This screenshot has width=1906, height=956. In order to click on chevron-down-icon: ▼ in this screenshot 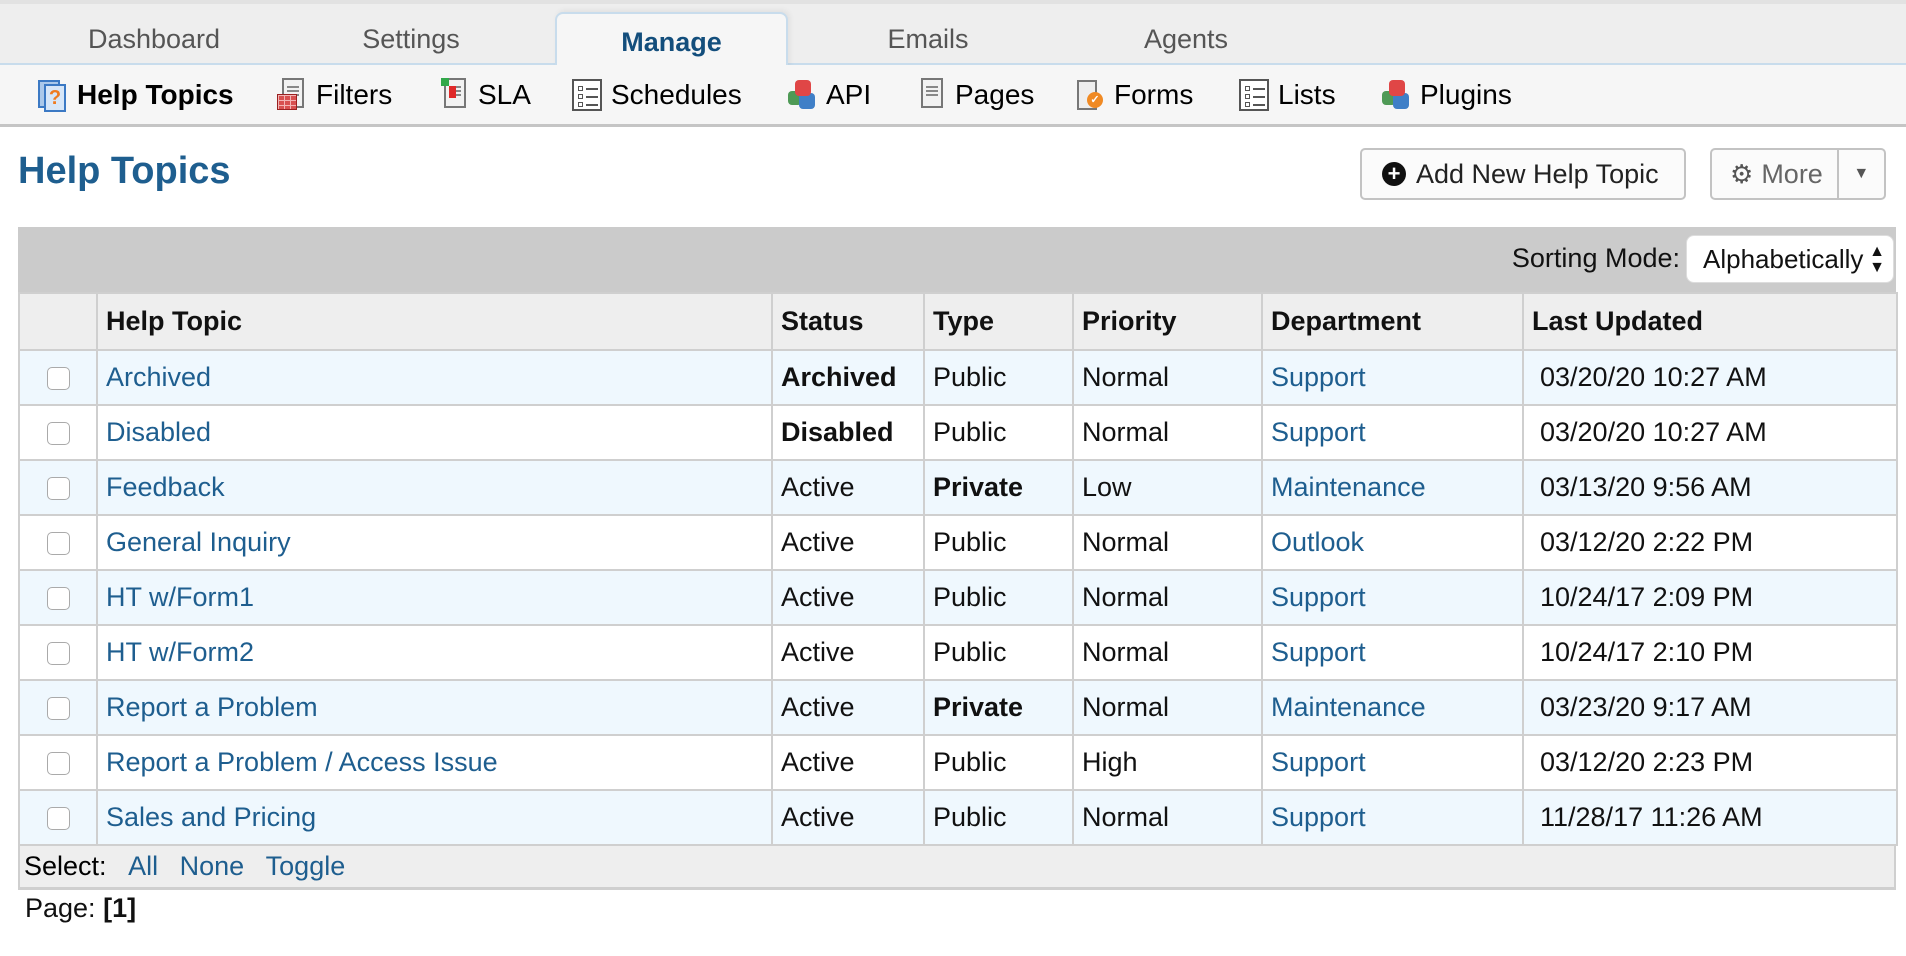, I will do `click(1861, 174)`.